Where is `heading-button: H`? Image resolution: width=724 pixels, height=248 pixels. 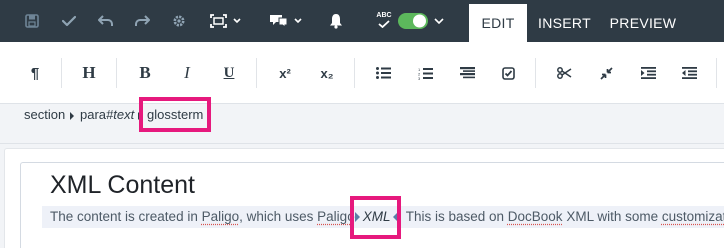
heading-button: H is located at coordinates (89, 73).